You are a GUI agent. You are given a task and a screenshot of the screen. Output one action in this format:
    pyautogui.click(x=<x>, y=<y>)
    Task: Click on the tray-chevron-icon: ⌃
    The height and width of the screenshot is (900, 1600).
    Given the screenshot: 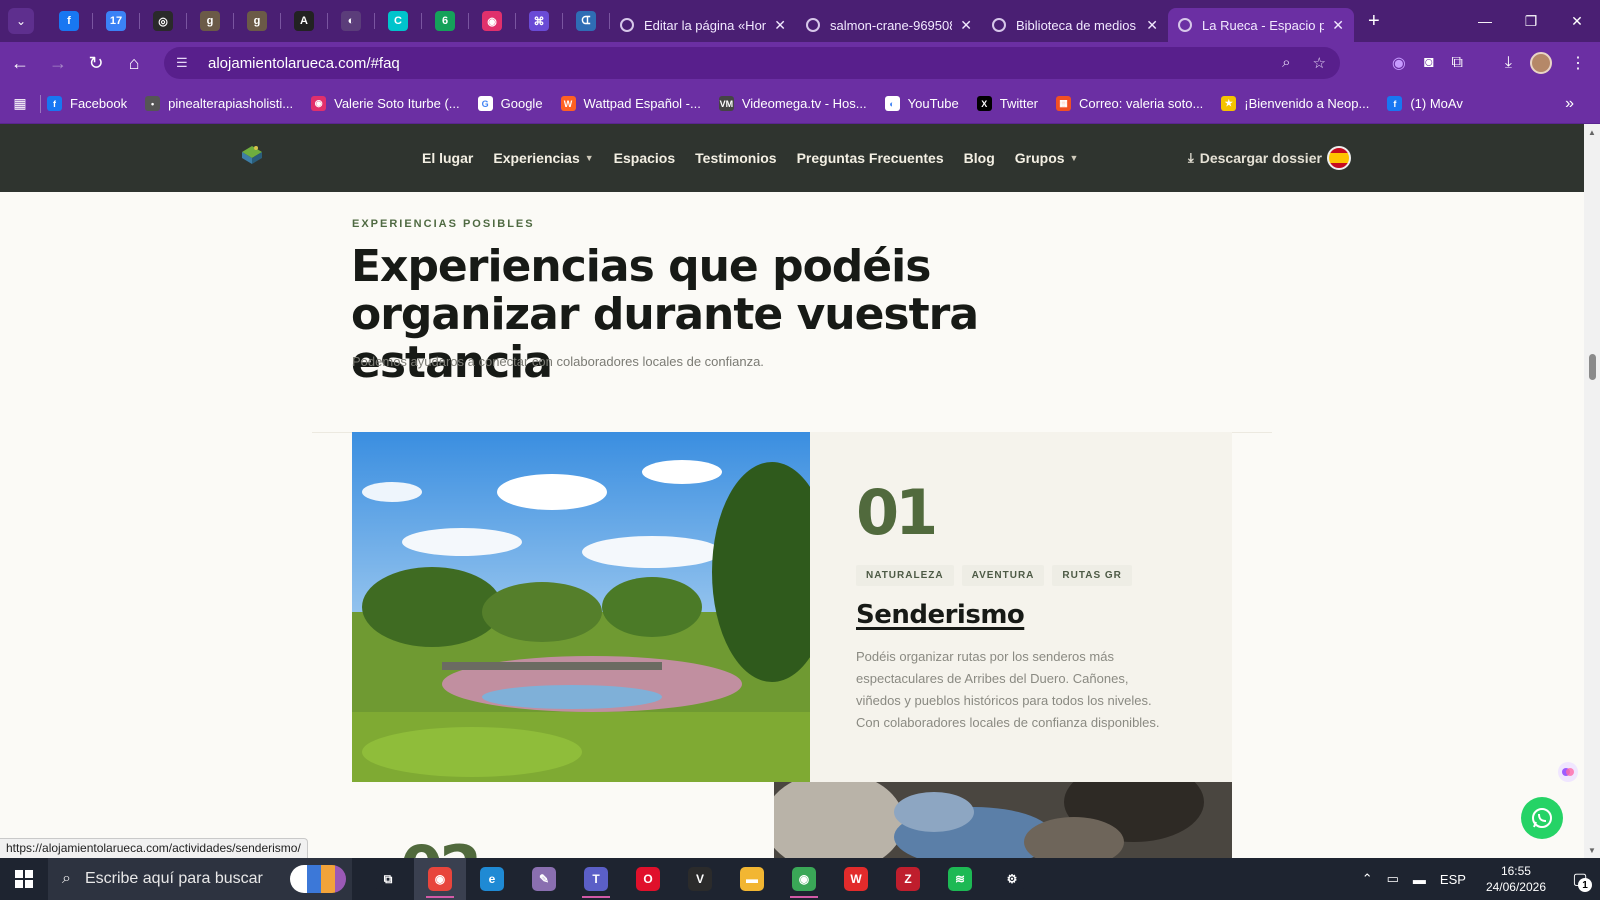 What is the action you would take?
    pyautogui.click(x=1367, y=879)
    